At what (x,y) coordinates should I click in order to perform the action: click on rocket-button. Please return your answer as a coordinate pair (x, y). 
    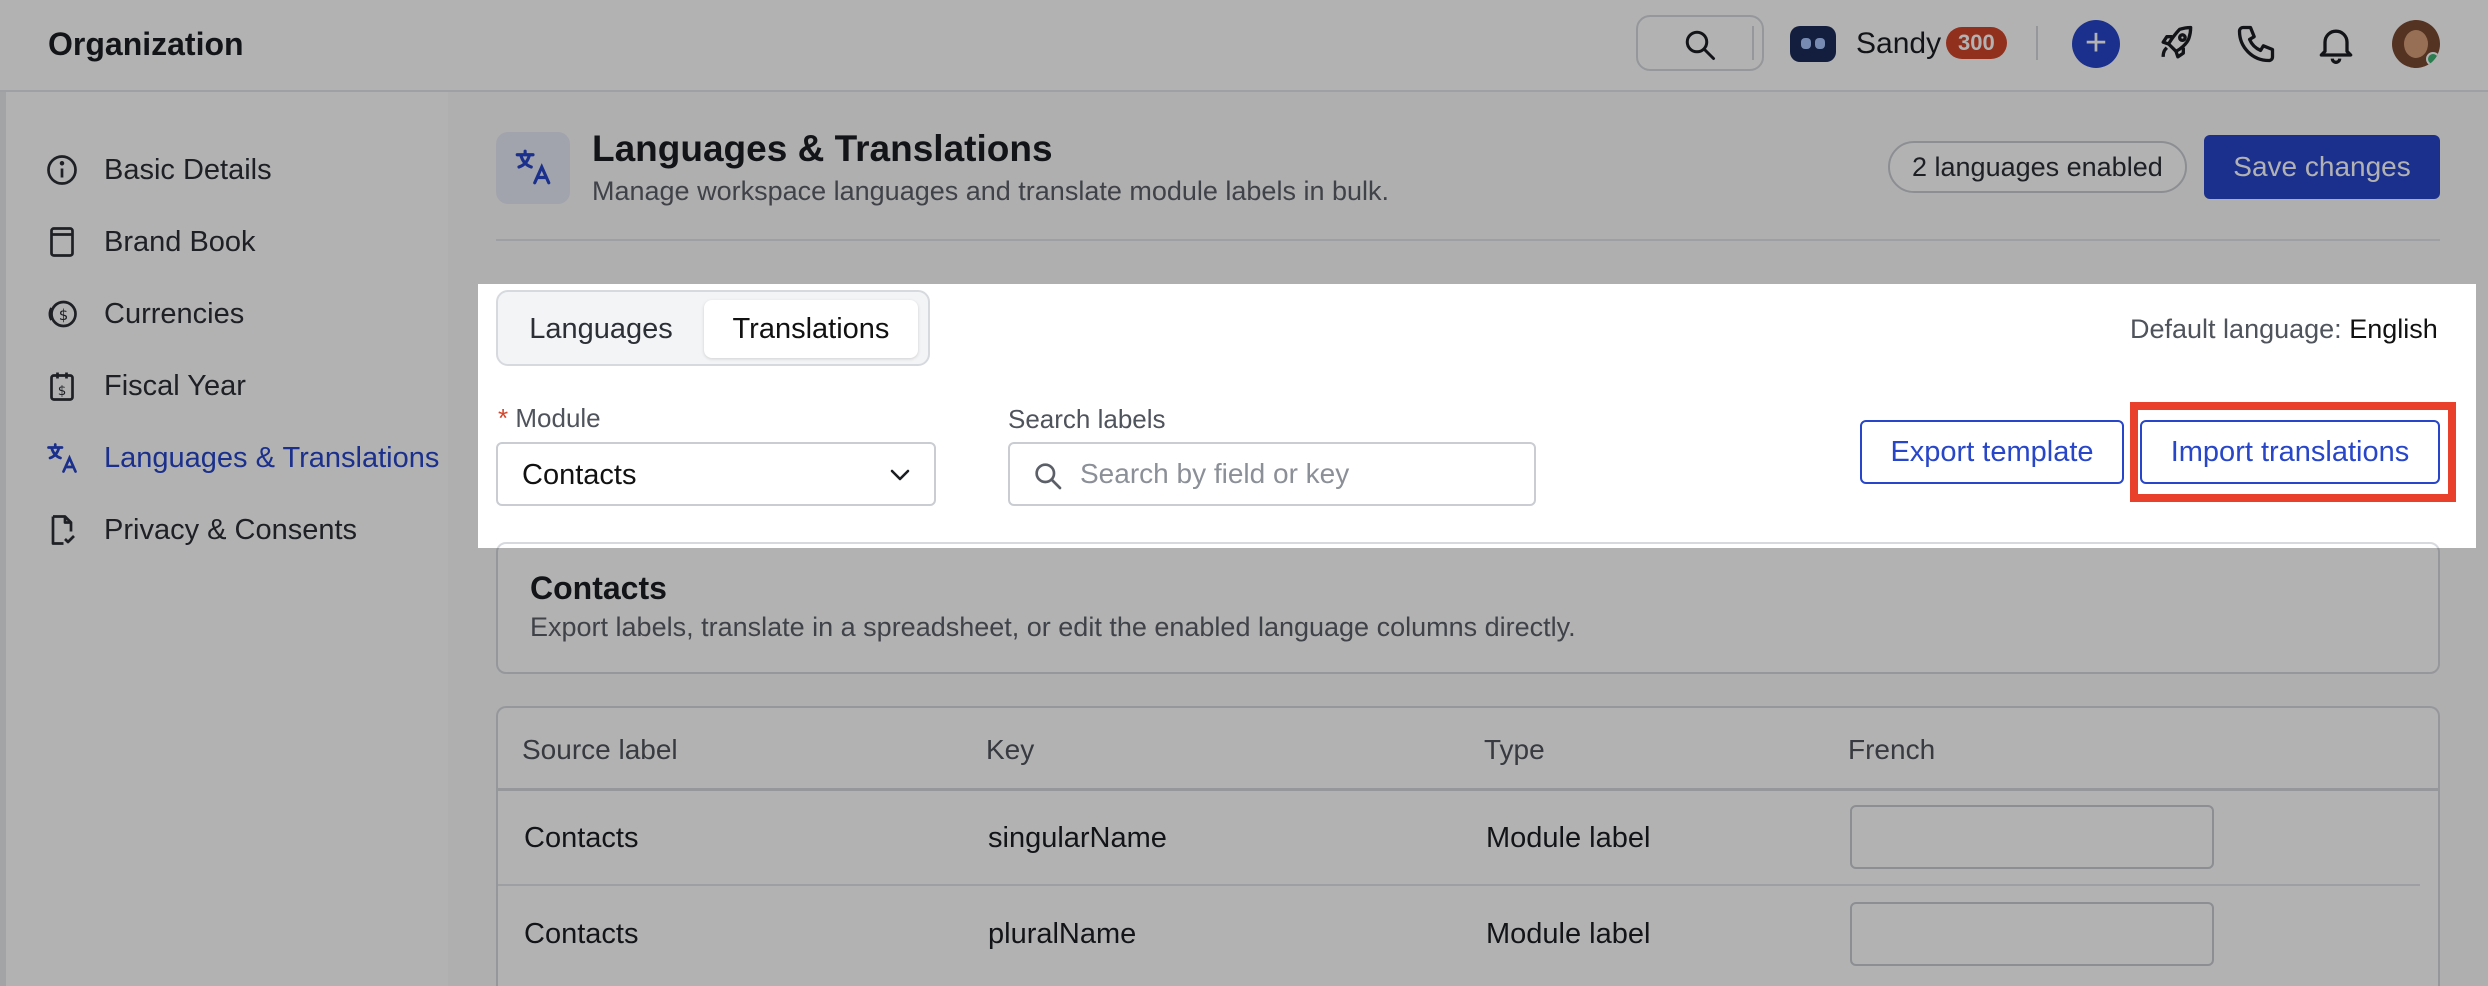
    Looking at the image, I should click on (2176, 44).